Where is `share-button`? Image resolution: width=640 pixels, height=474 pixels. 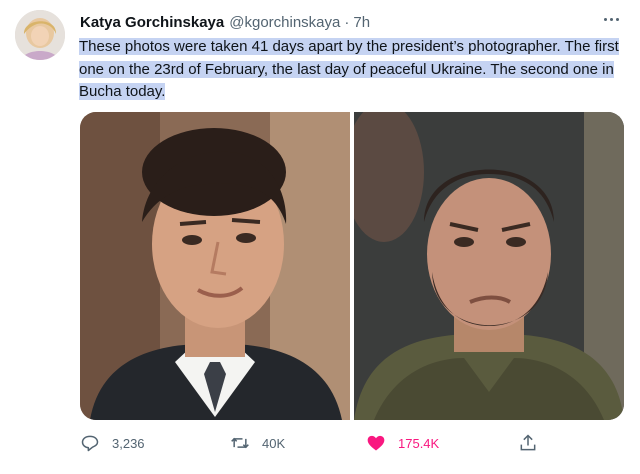 share-button is located at coordinates (528, 443).